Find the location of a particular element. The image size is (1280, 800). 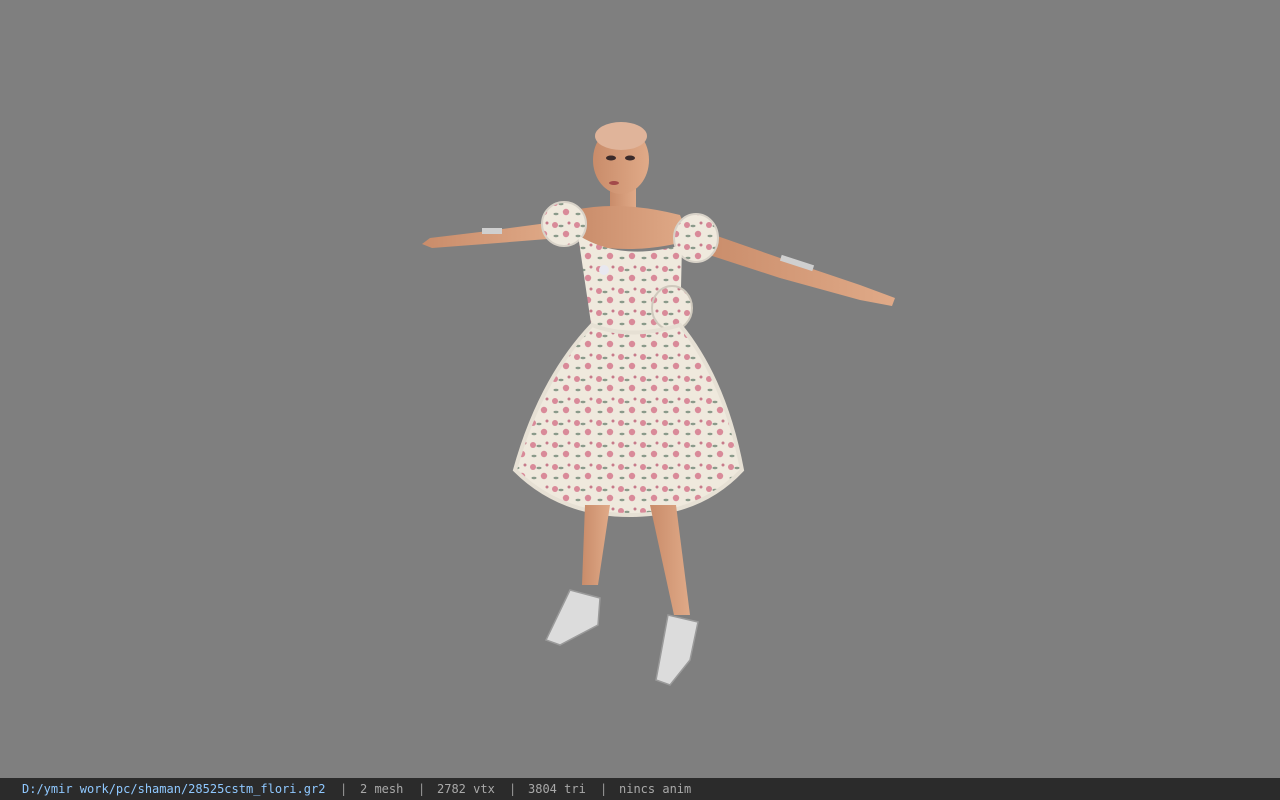

left-leg is located at coordinates (596, 545).